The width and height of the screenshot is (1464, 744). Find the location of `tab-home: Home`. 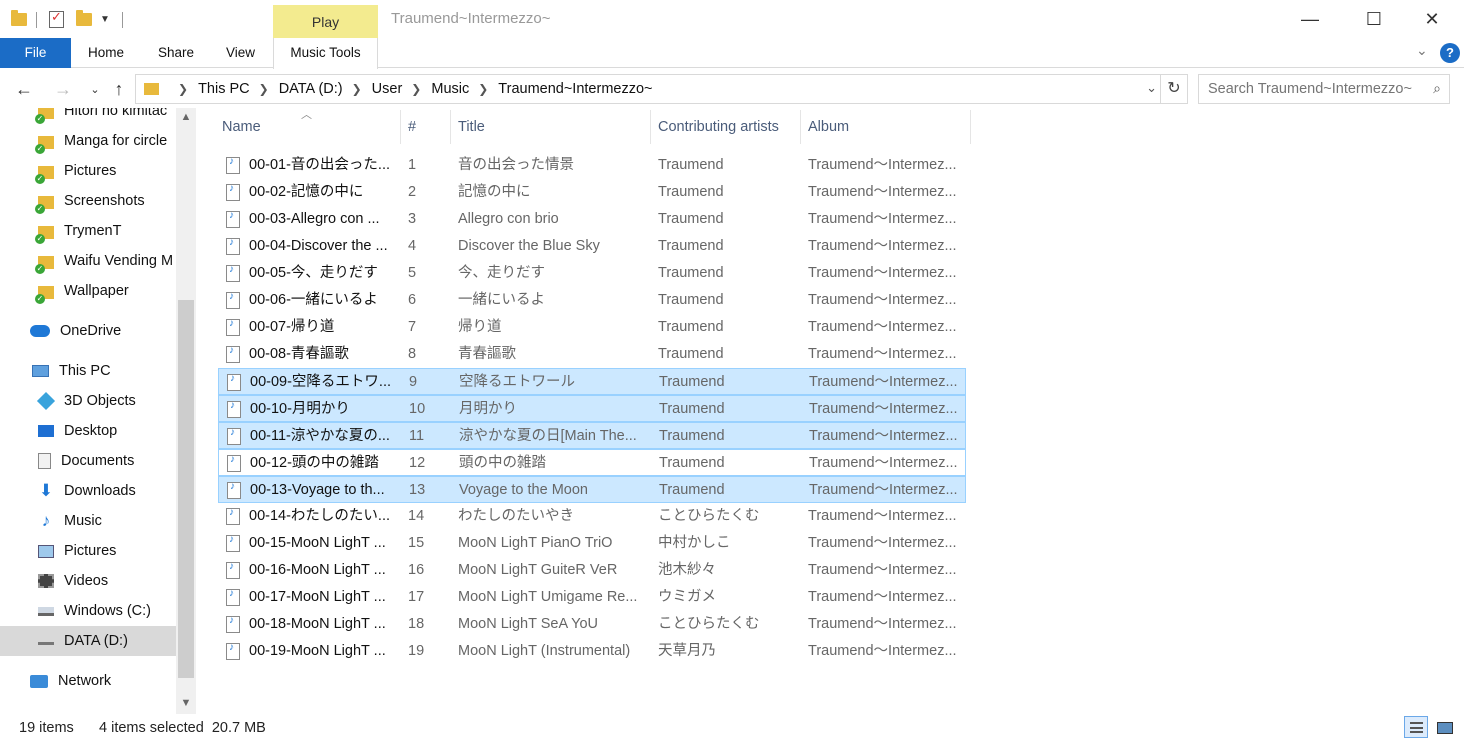

tab-home: Home is located at coordinates (106, 53).